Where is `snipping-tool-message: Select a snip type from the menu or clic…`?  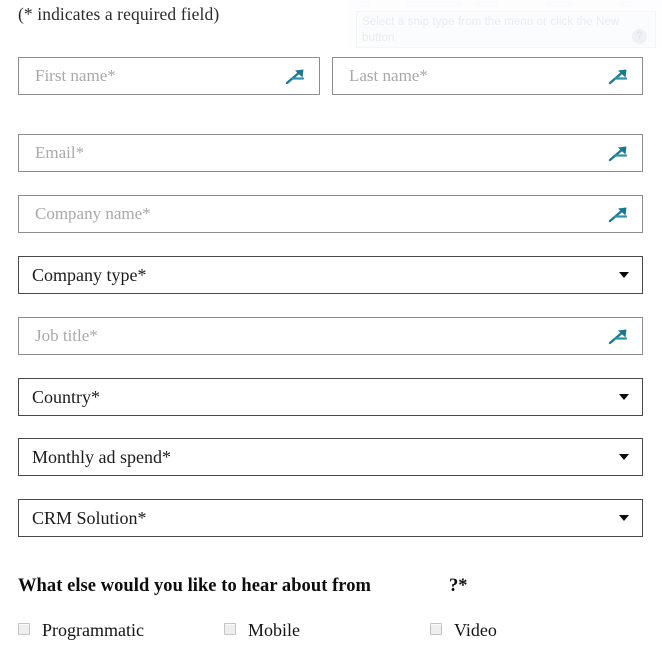 snipping-tool-message: Select a snip type from the menu or clic… is located at coordinates (491, 30).